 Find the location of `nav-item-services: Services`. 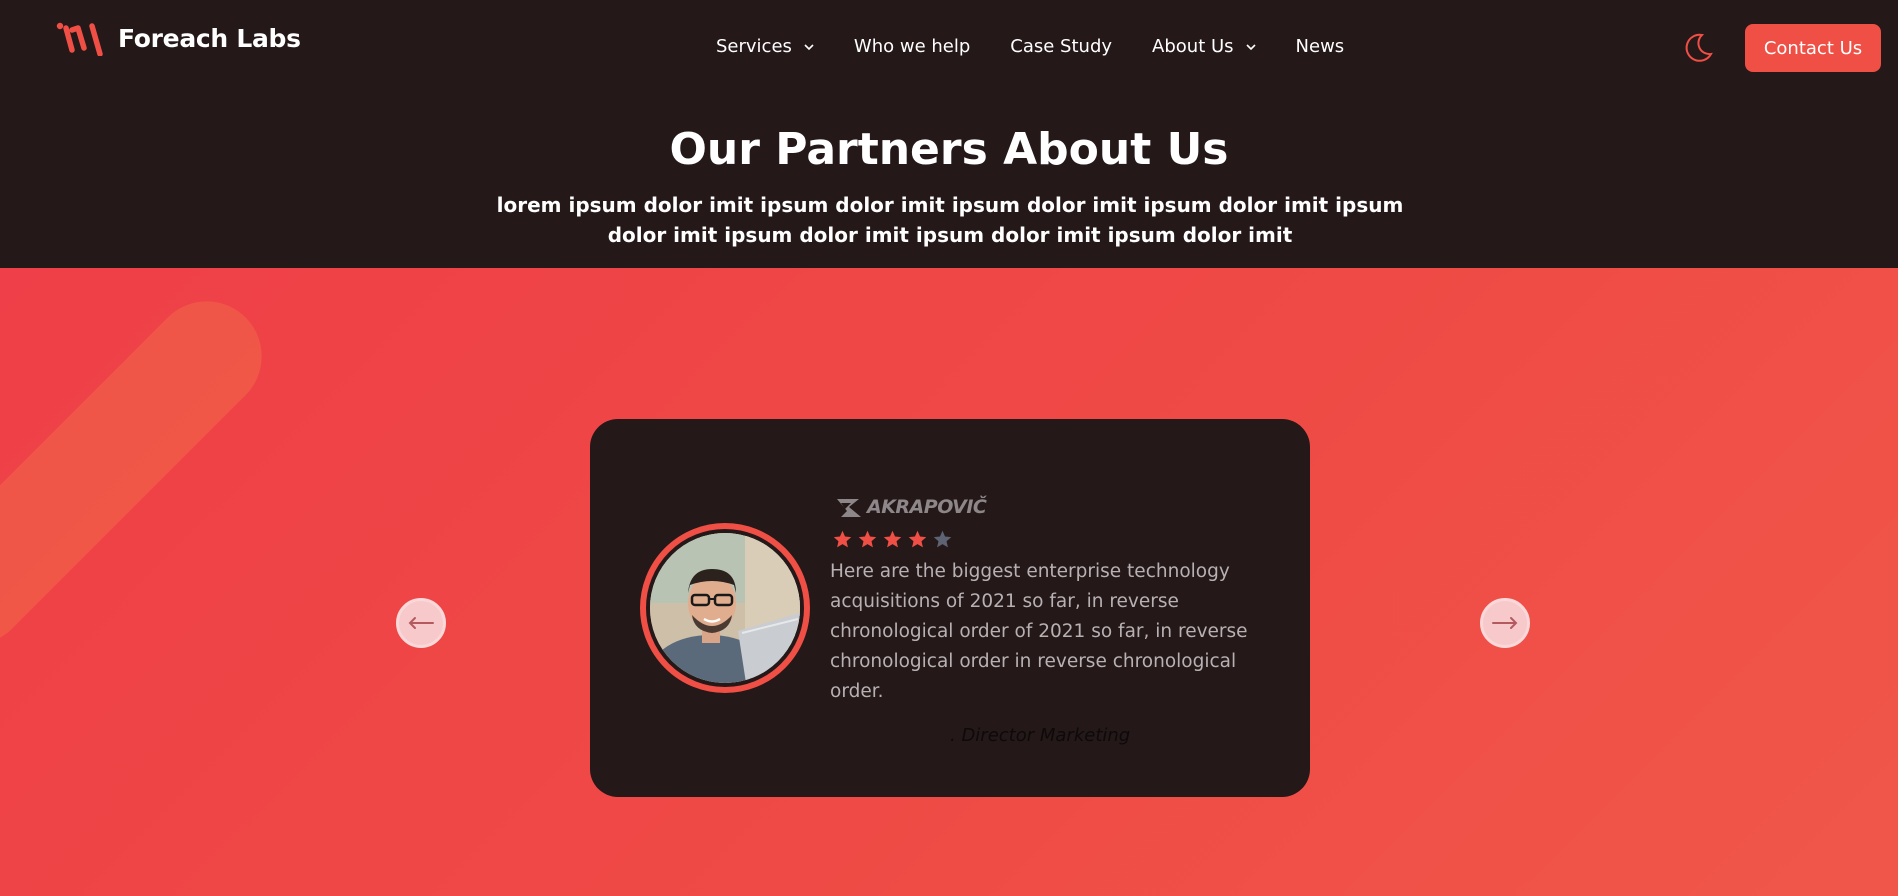

nav-item-services: Services is located at coordinates (765, 46).